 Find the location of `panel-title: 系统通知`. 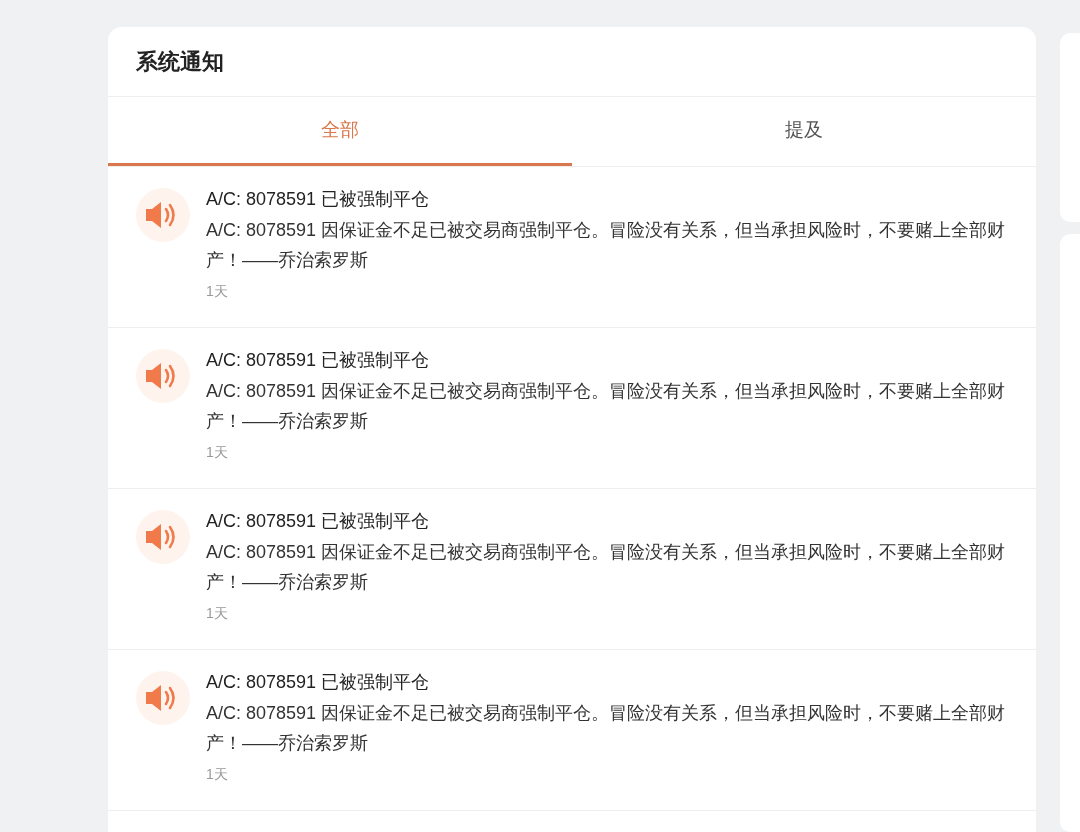

panel-title: 系统通知 is located at coordinates (180, 62).